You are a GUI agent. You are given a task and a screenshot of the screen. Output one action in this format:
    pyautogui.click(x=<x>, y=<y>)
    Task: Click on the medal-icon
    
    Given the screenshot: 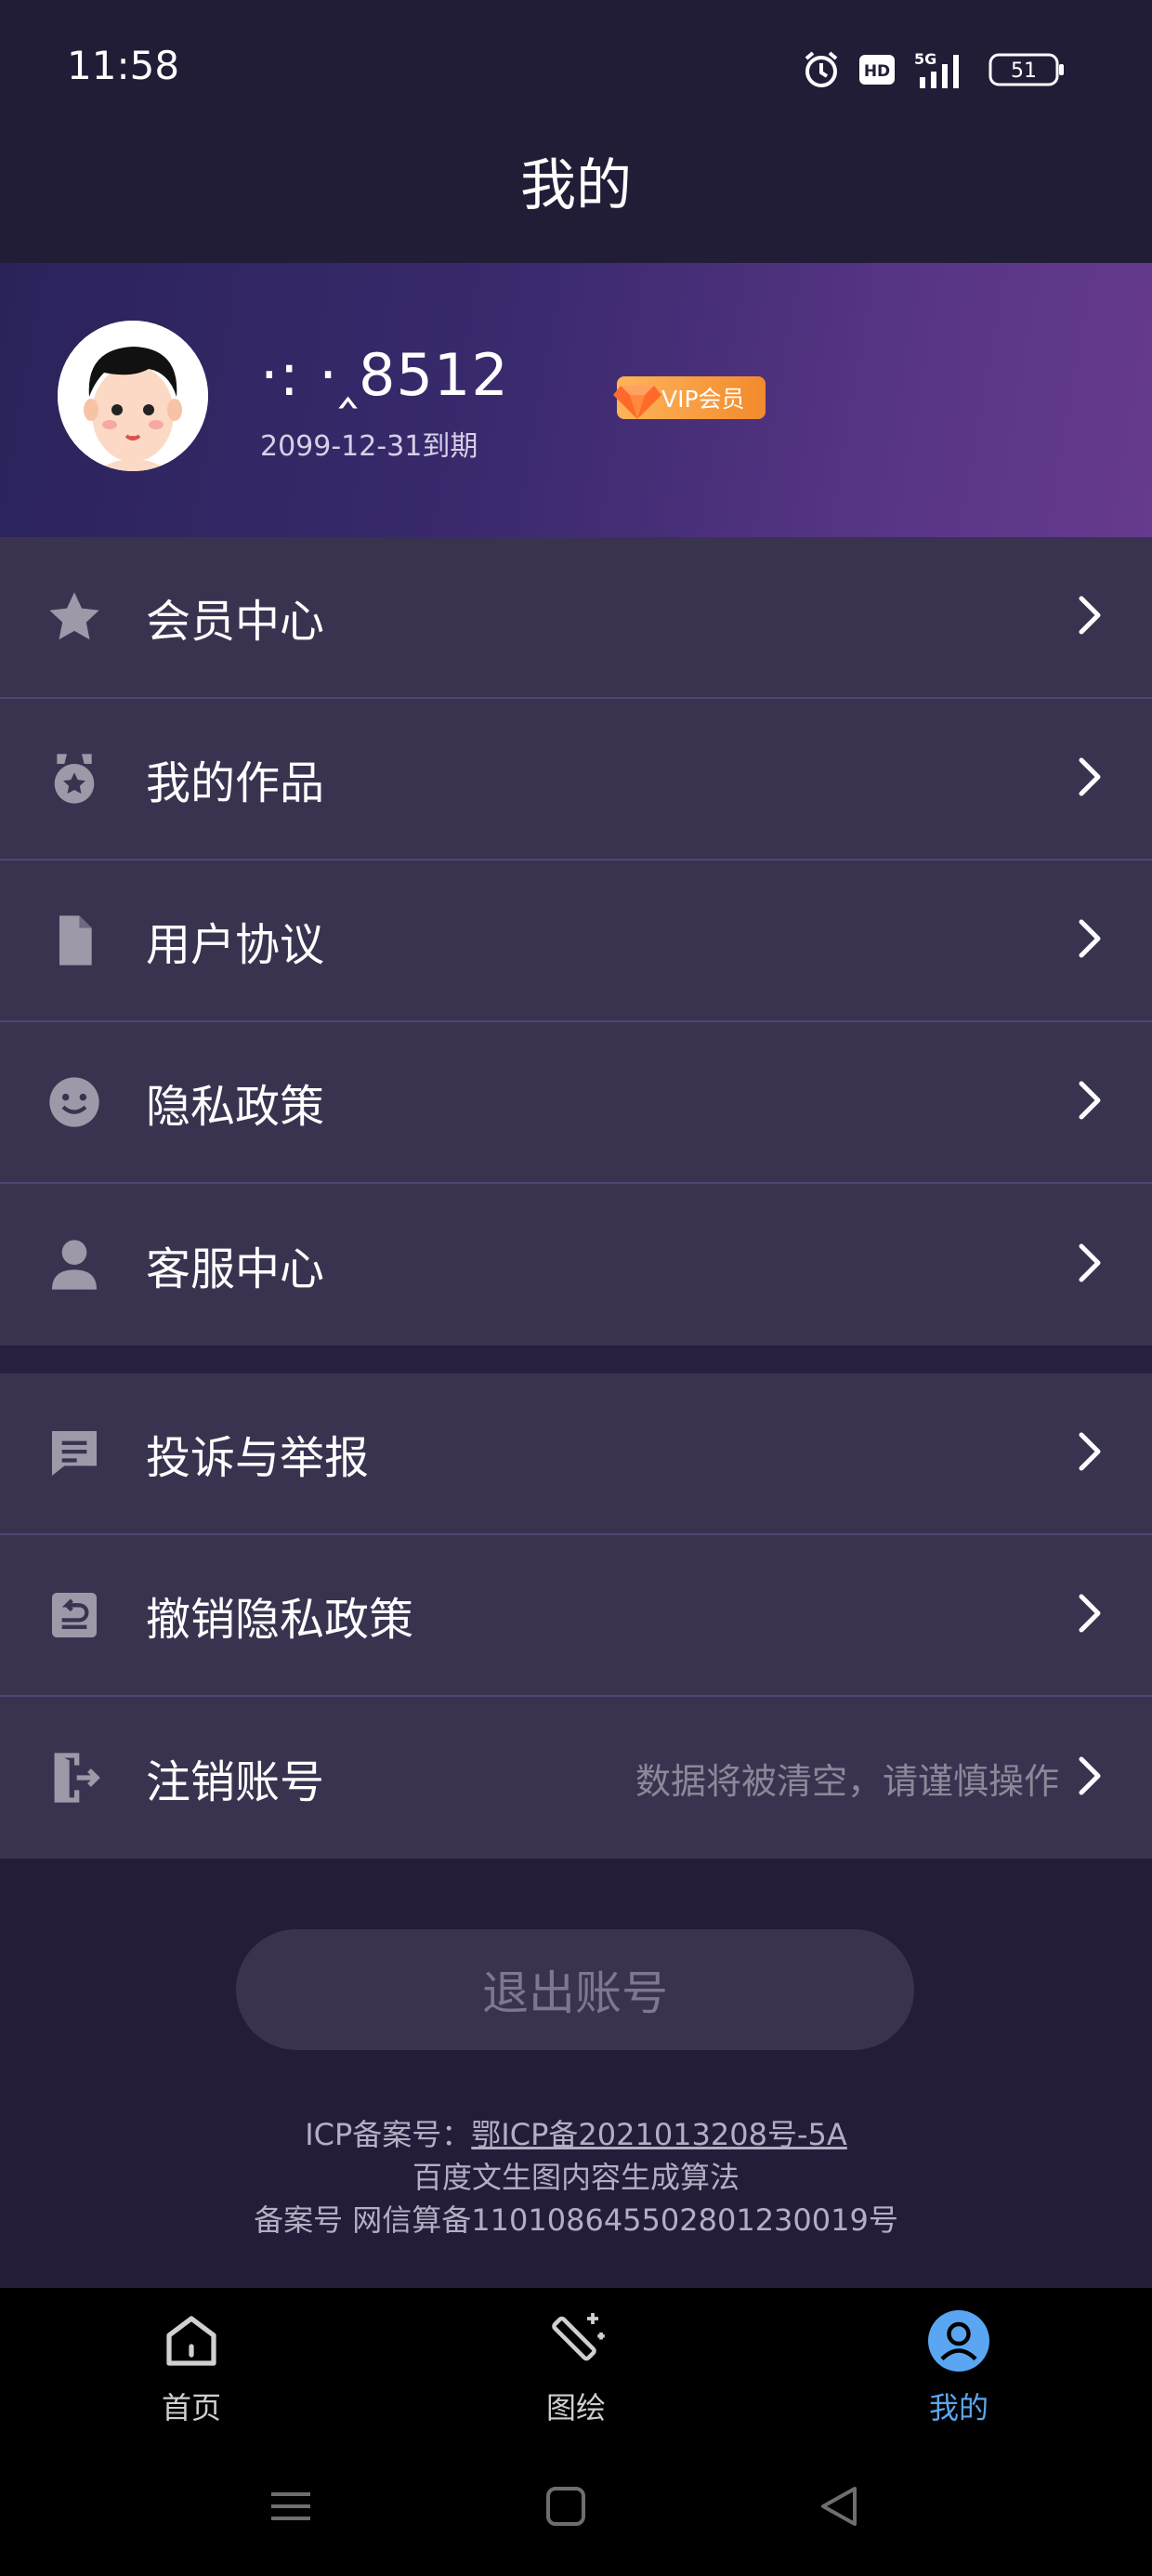 What is the action you would take?
    pyautogui.click(x=74, y=778)
    